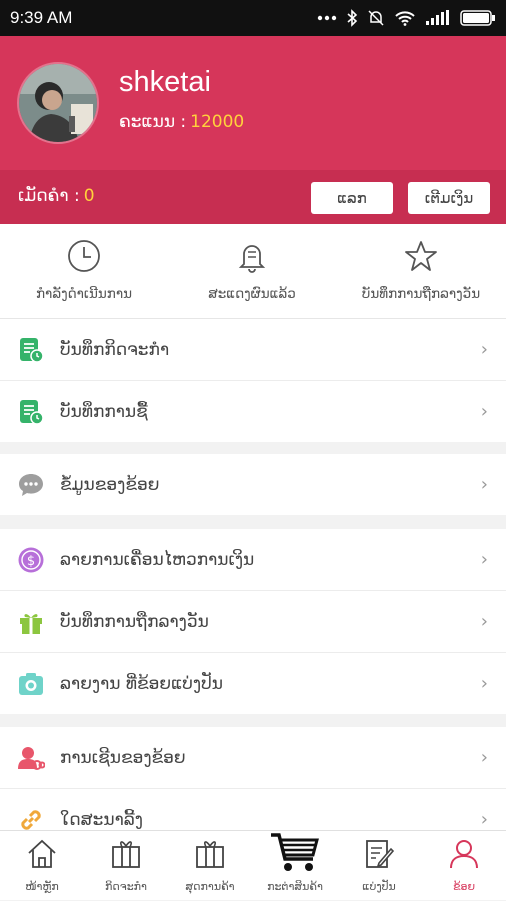 This screenshot has width=506, height=901. I want to click on nav-label: ກິດຈະກຳ, so click(126, 886).